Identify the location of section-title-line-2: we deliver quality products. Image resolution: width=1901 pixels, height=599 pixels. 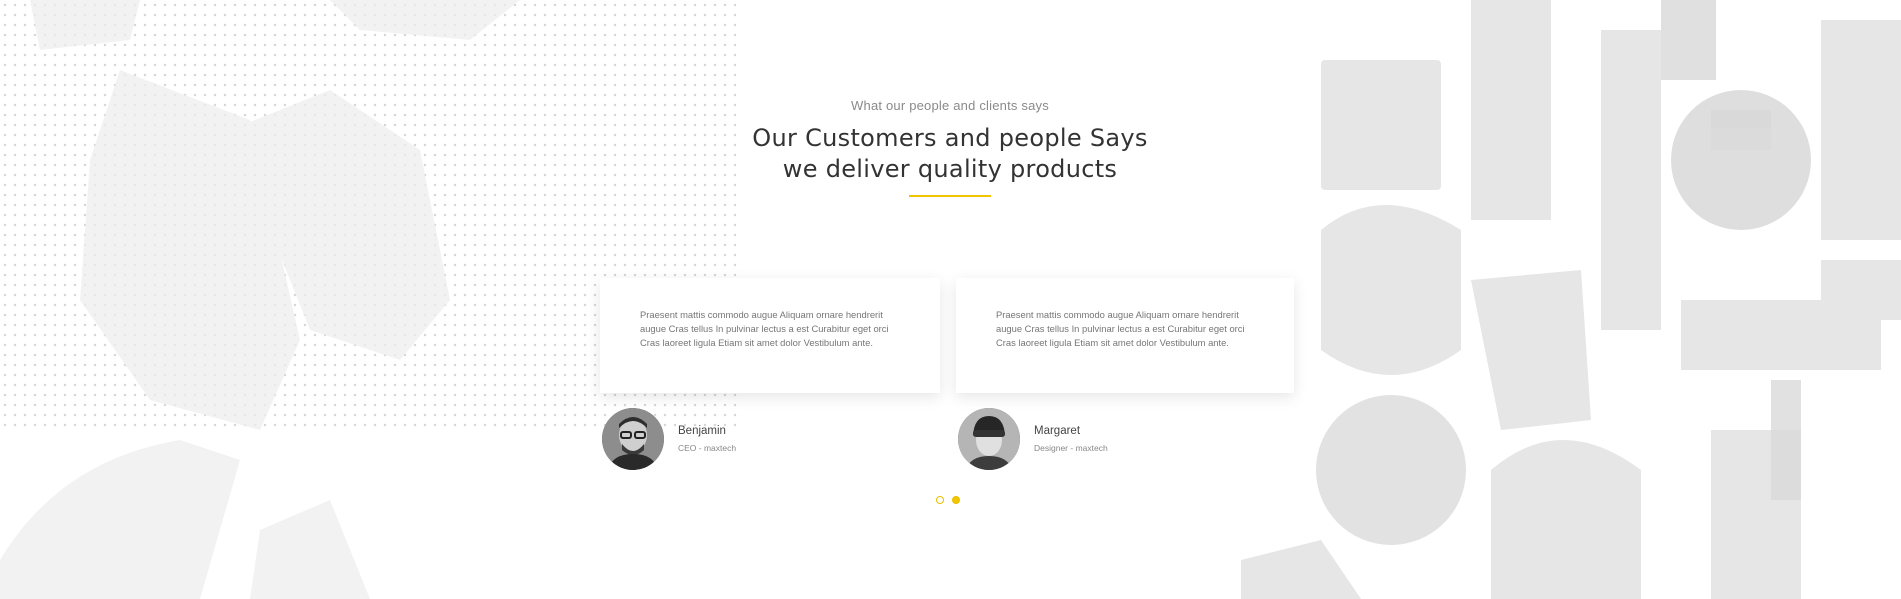
(950, 169).